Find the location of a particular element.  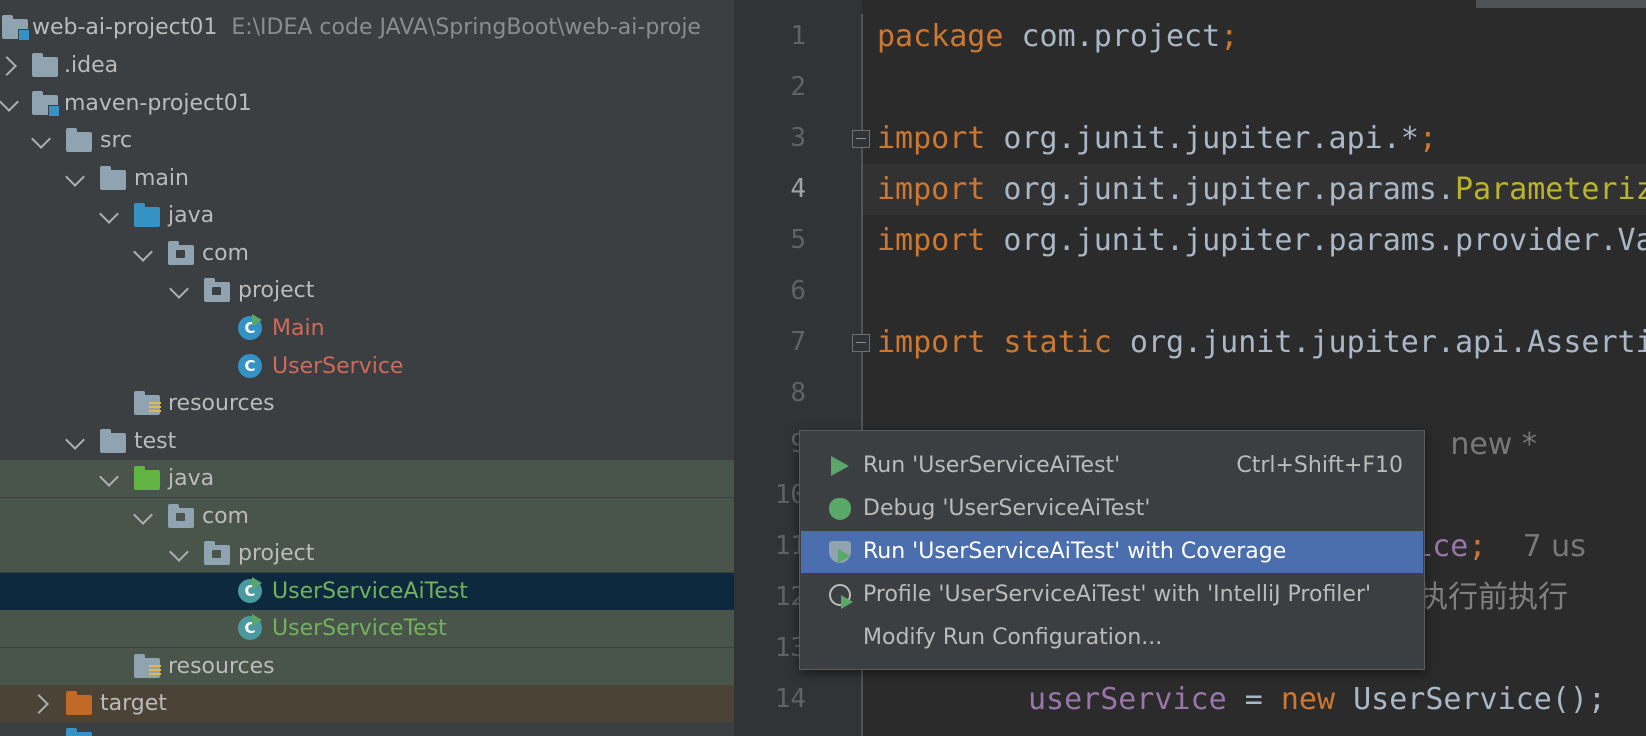

code-line-14: userService = new UserService(); is located at coordinates (1317, 699).